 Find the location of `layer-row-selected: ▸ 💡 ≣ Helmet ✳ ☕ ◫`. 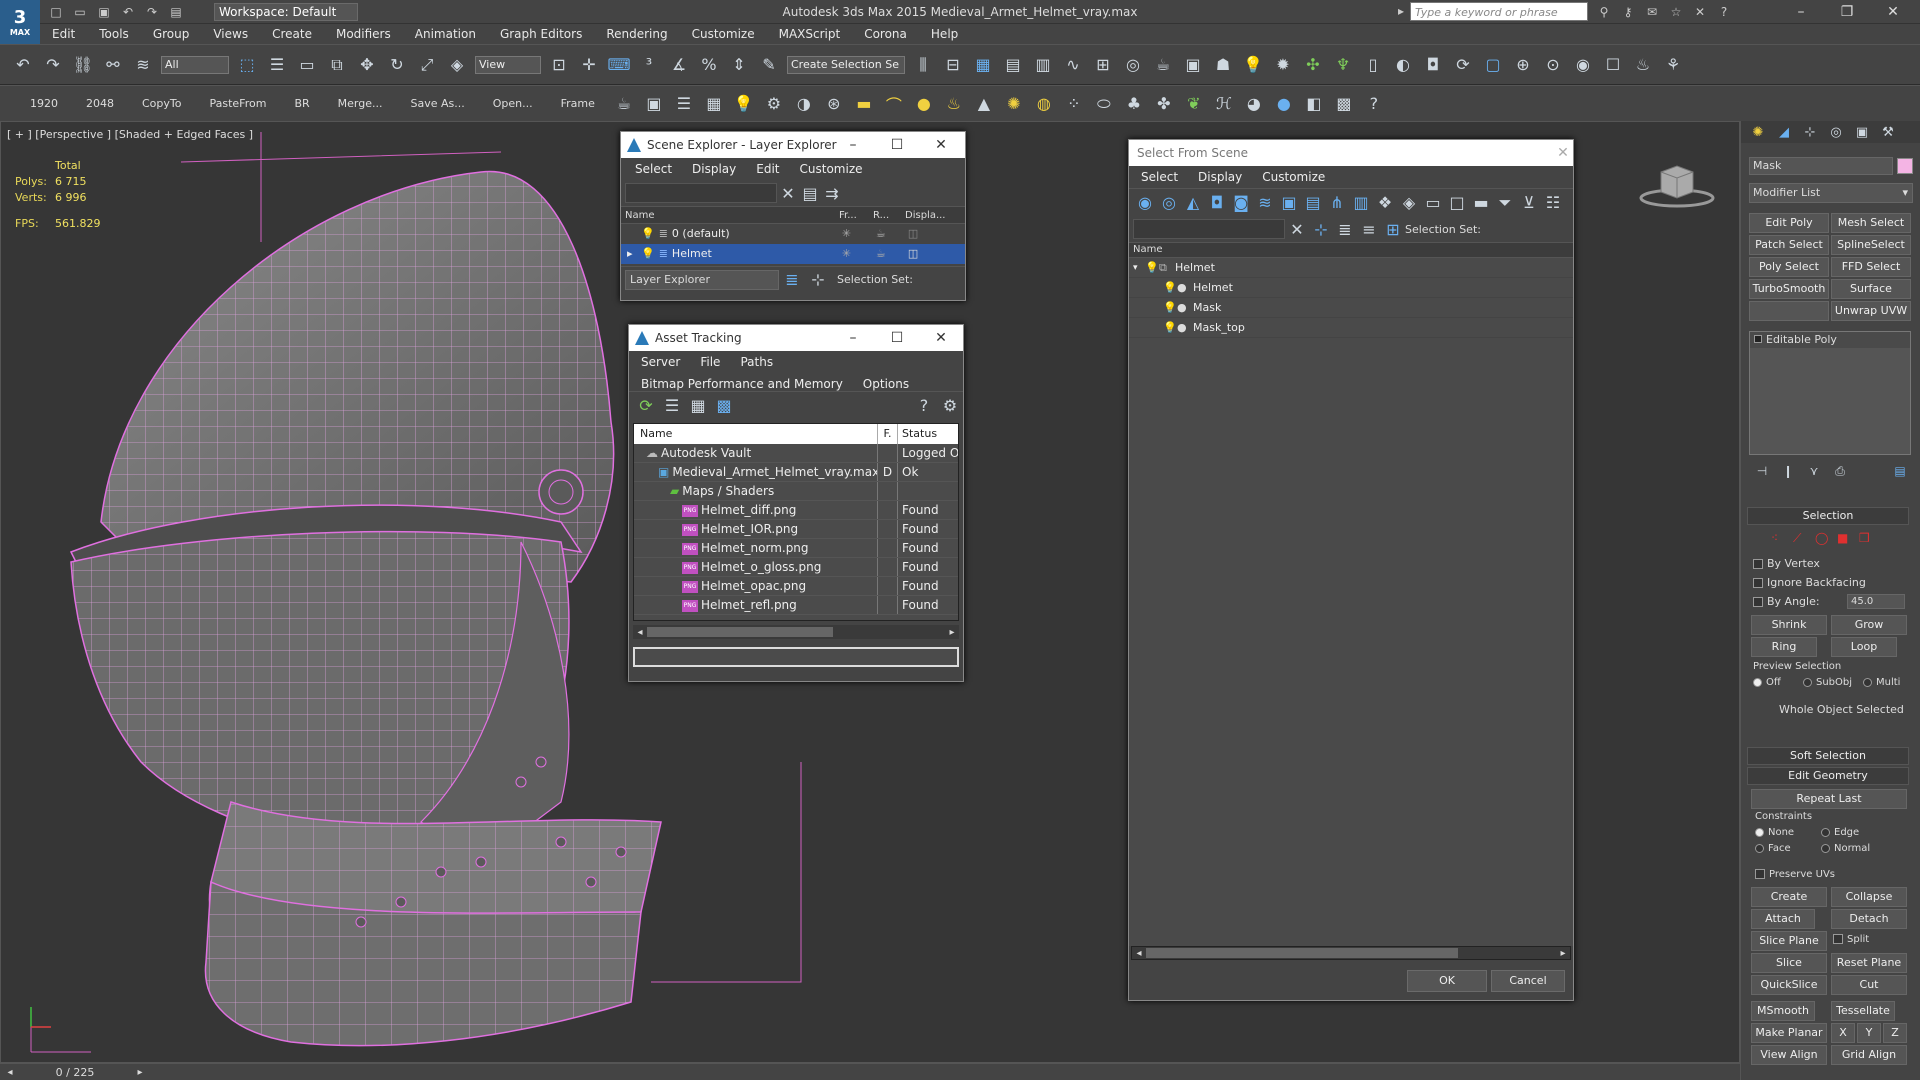

layer-row-selected: ▸ 💡 ≣ Helmet ✳ ☕ ◫ is located at coordinates (793, 254).